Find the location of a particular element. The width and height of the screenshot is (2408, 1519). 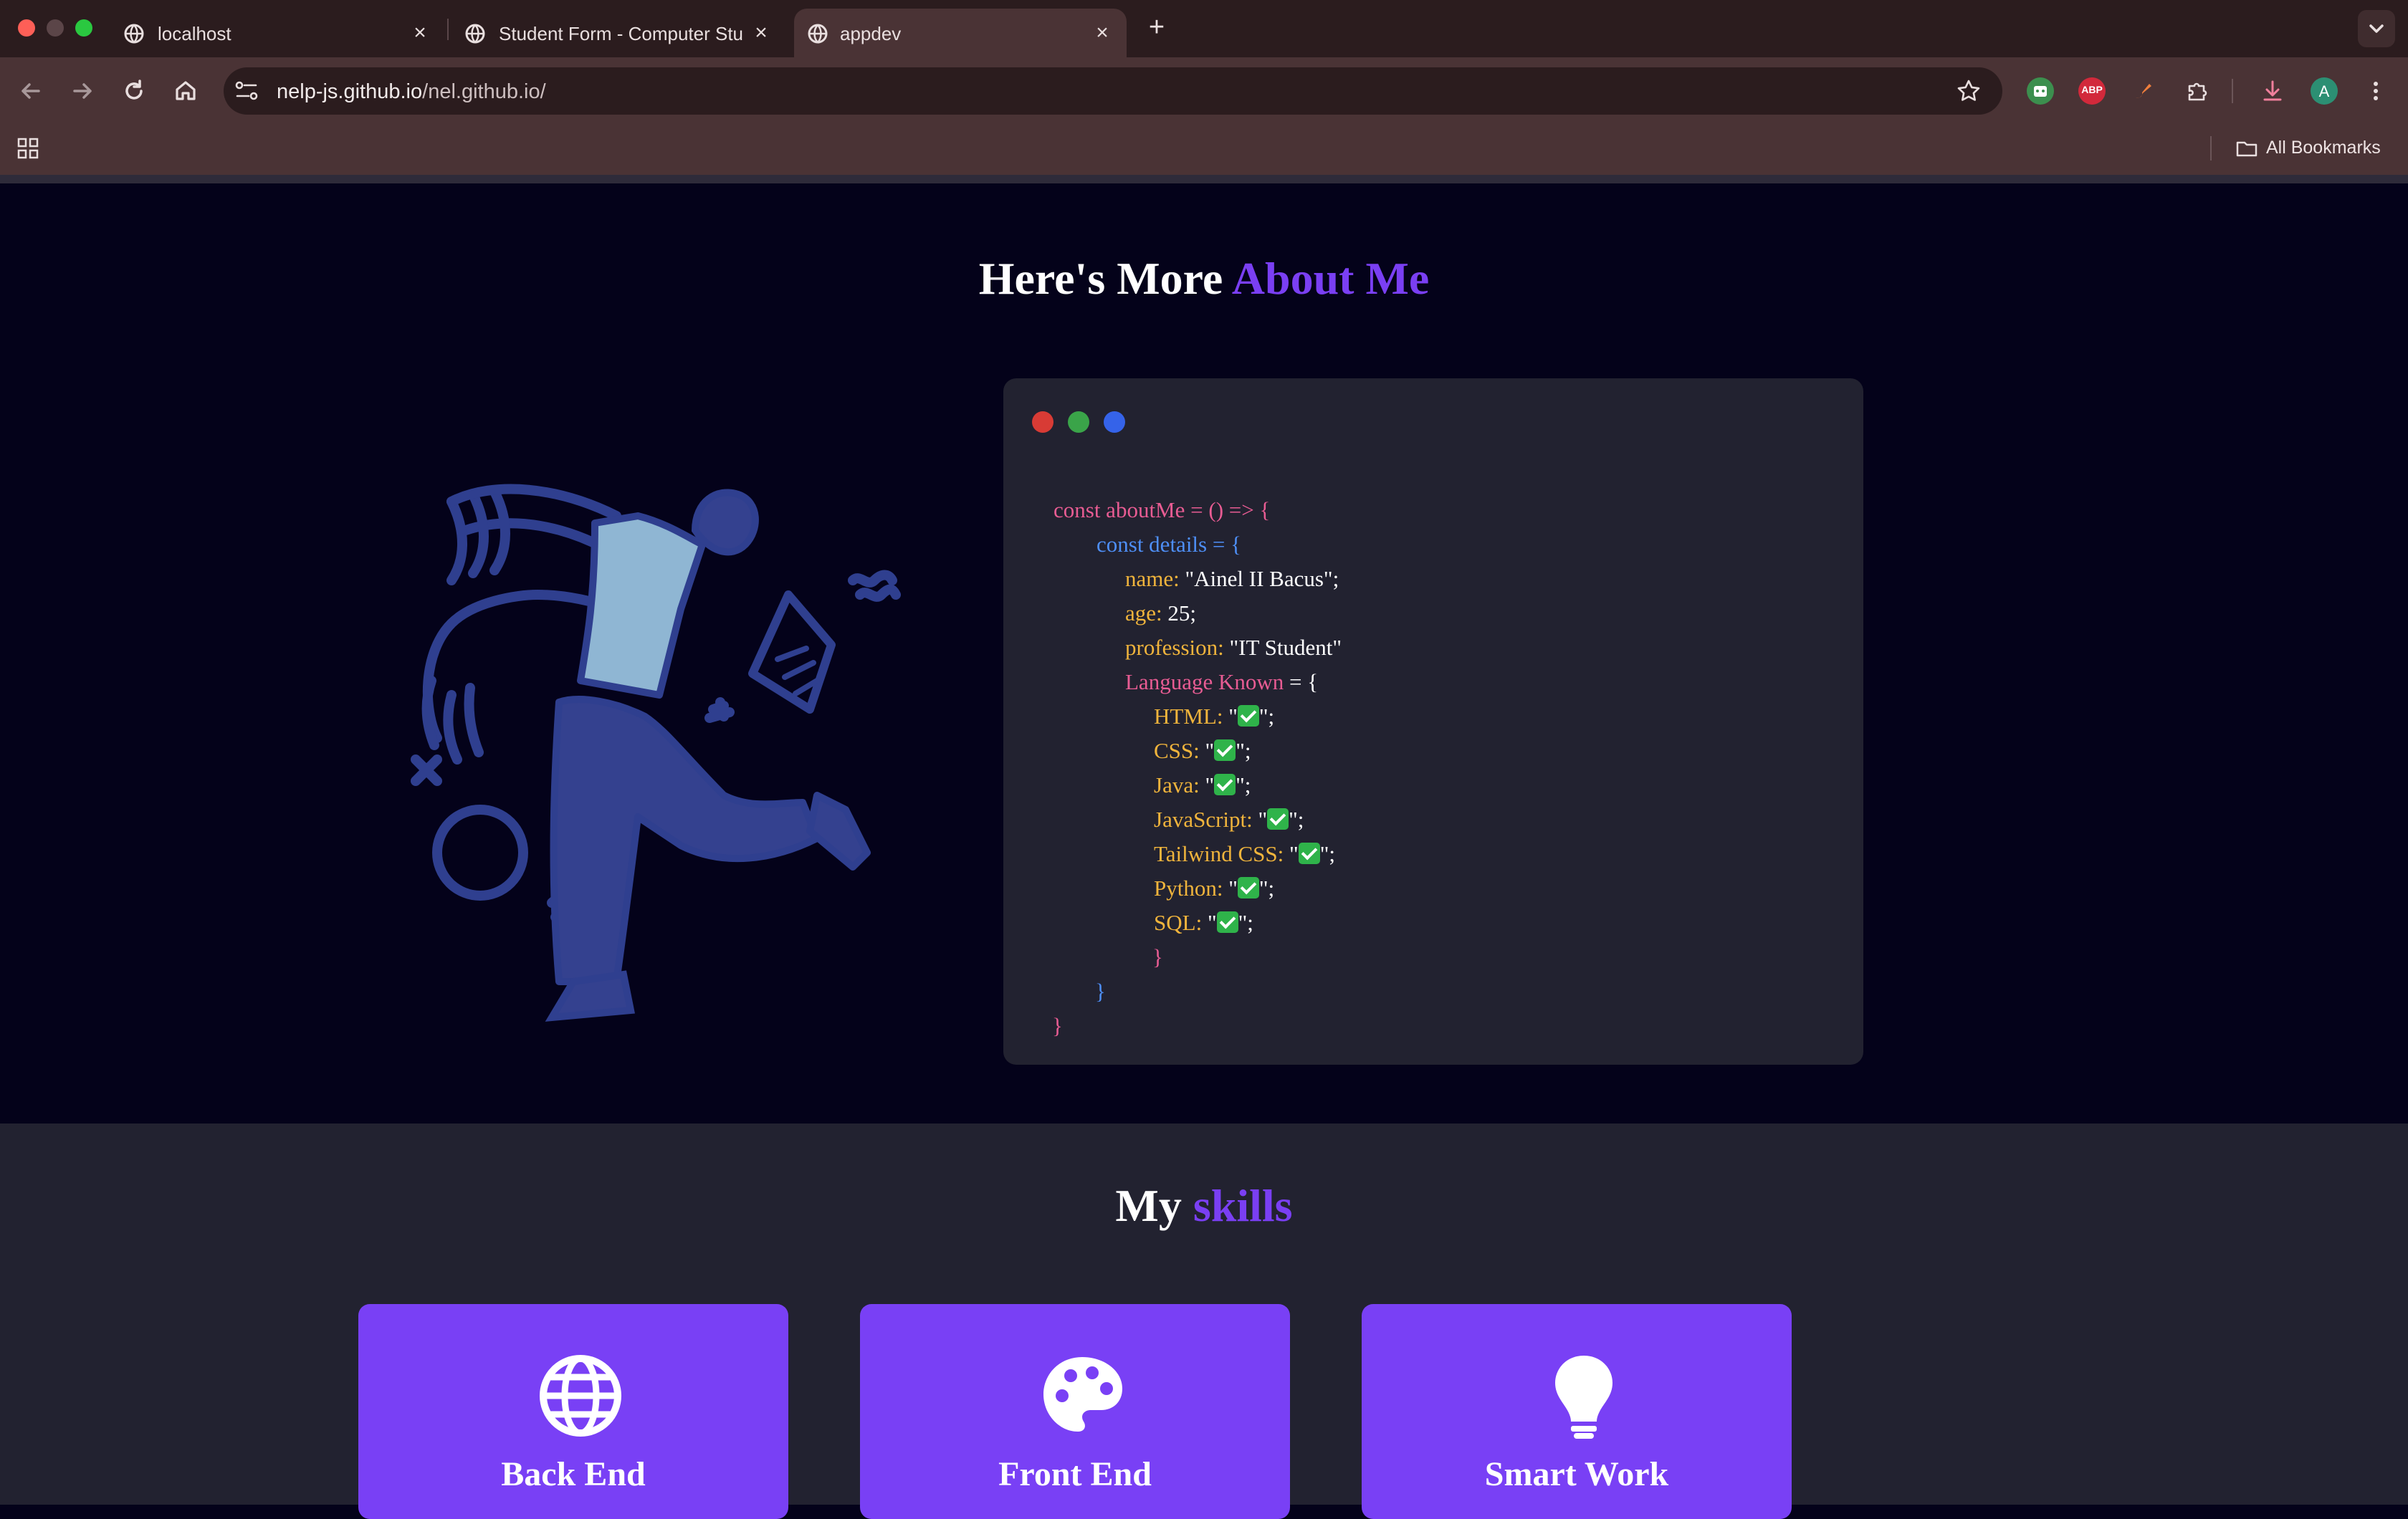

tab-localhost: localhost × is located at coordinates (281, 33).